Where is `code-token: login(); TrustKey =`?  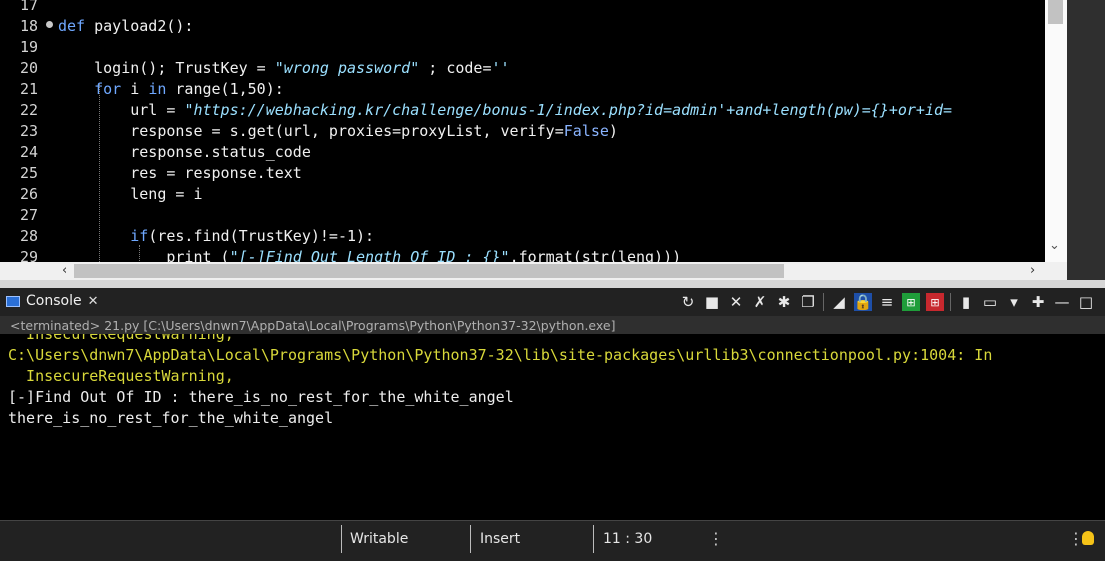
code-token: login(); TrustKey = is located at coordinates (166, 68).